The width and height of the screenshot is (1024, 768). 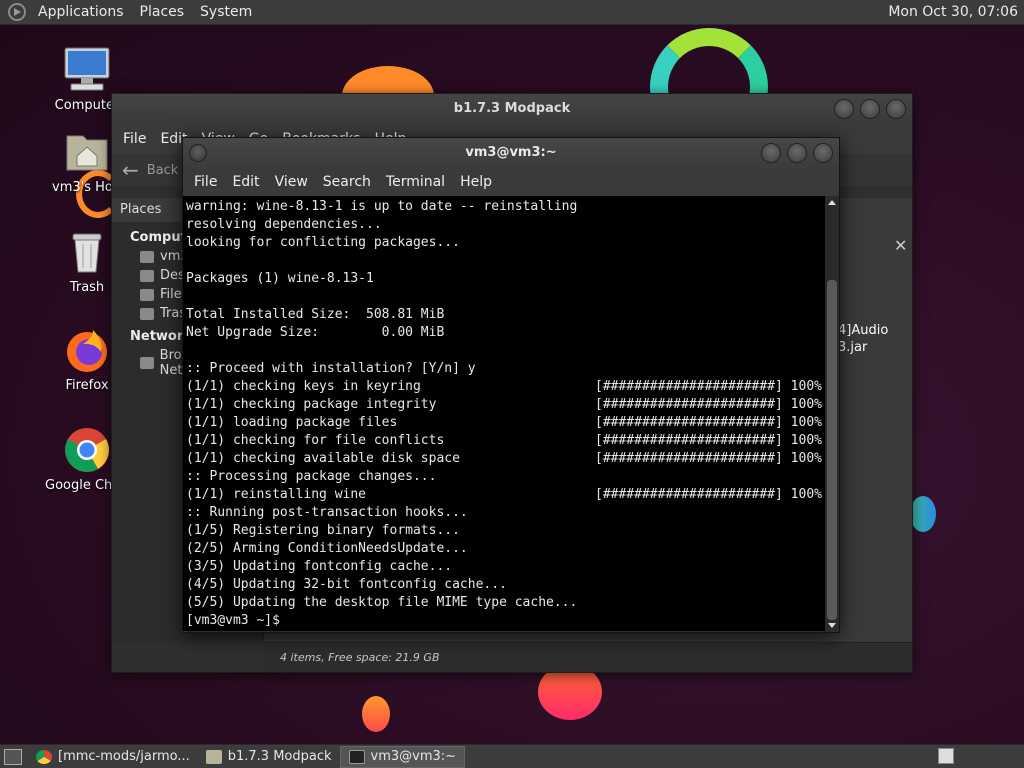 What do you see at coordinates (206, 182) in the screenshot?
I see `term-menu-file: File` at bounding box center [206, 182].